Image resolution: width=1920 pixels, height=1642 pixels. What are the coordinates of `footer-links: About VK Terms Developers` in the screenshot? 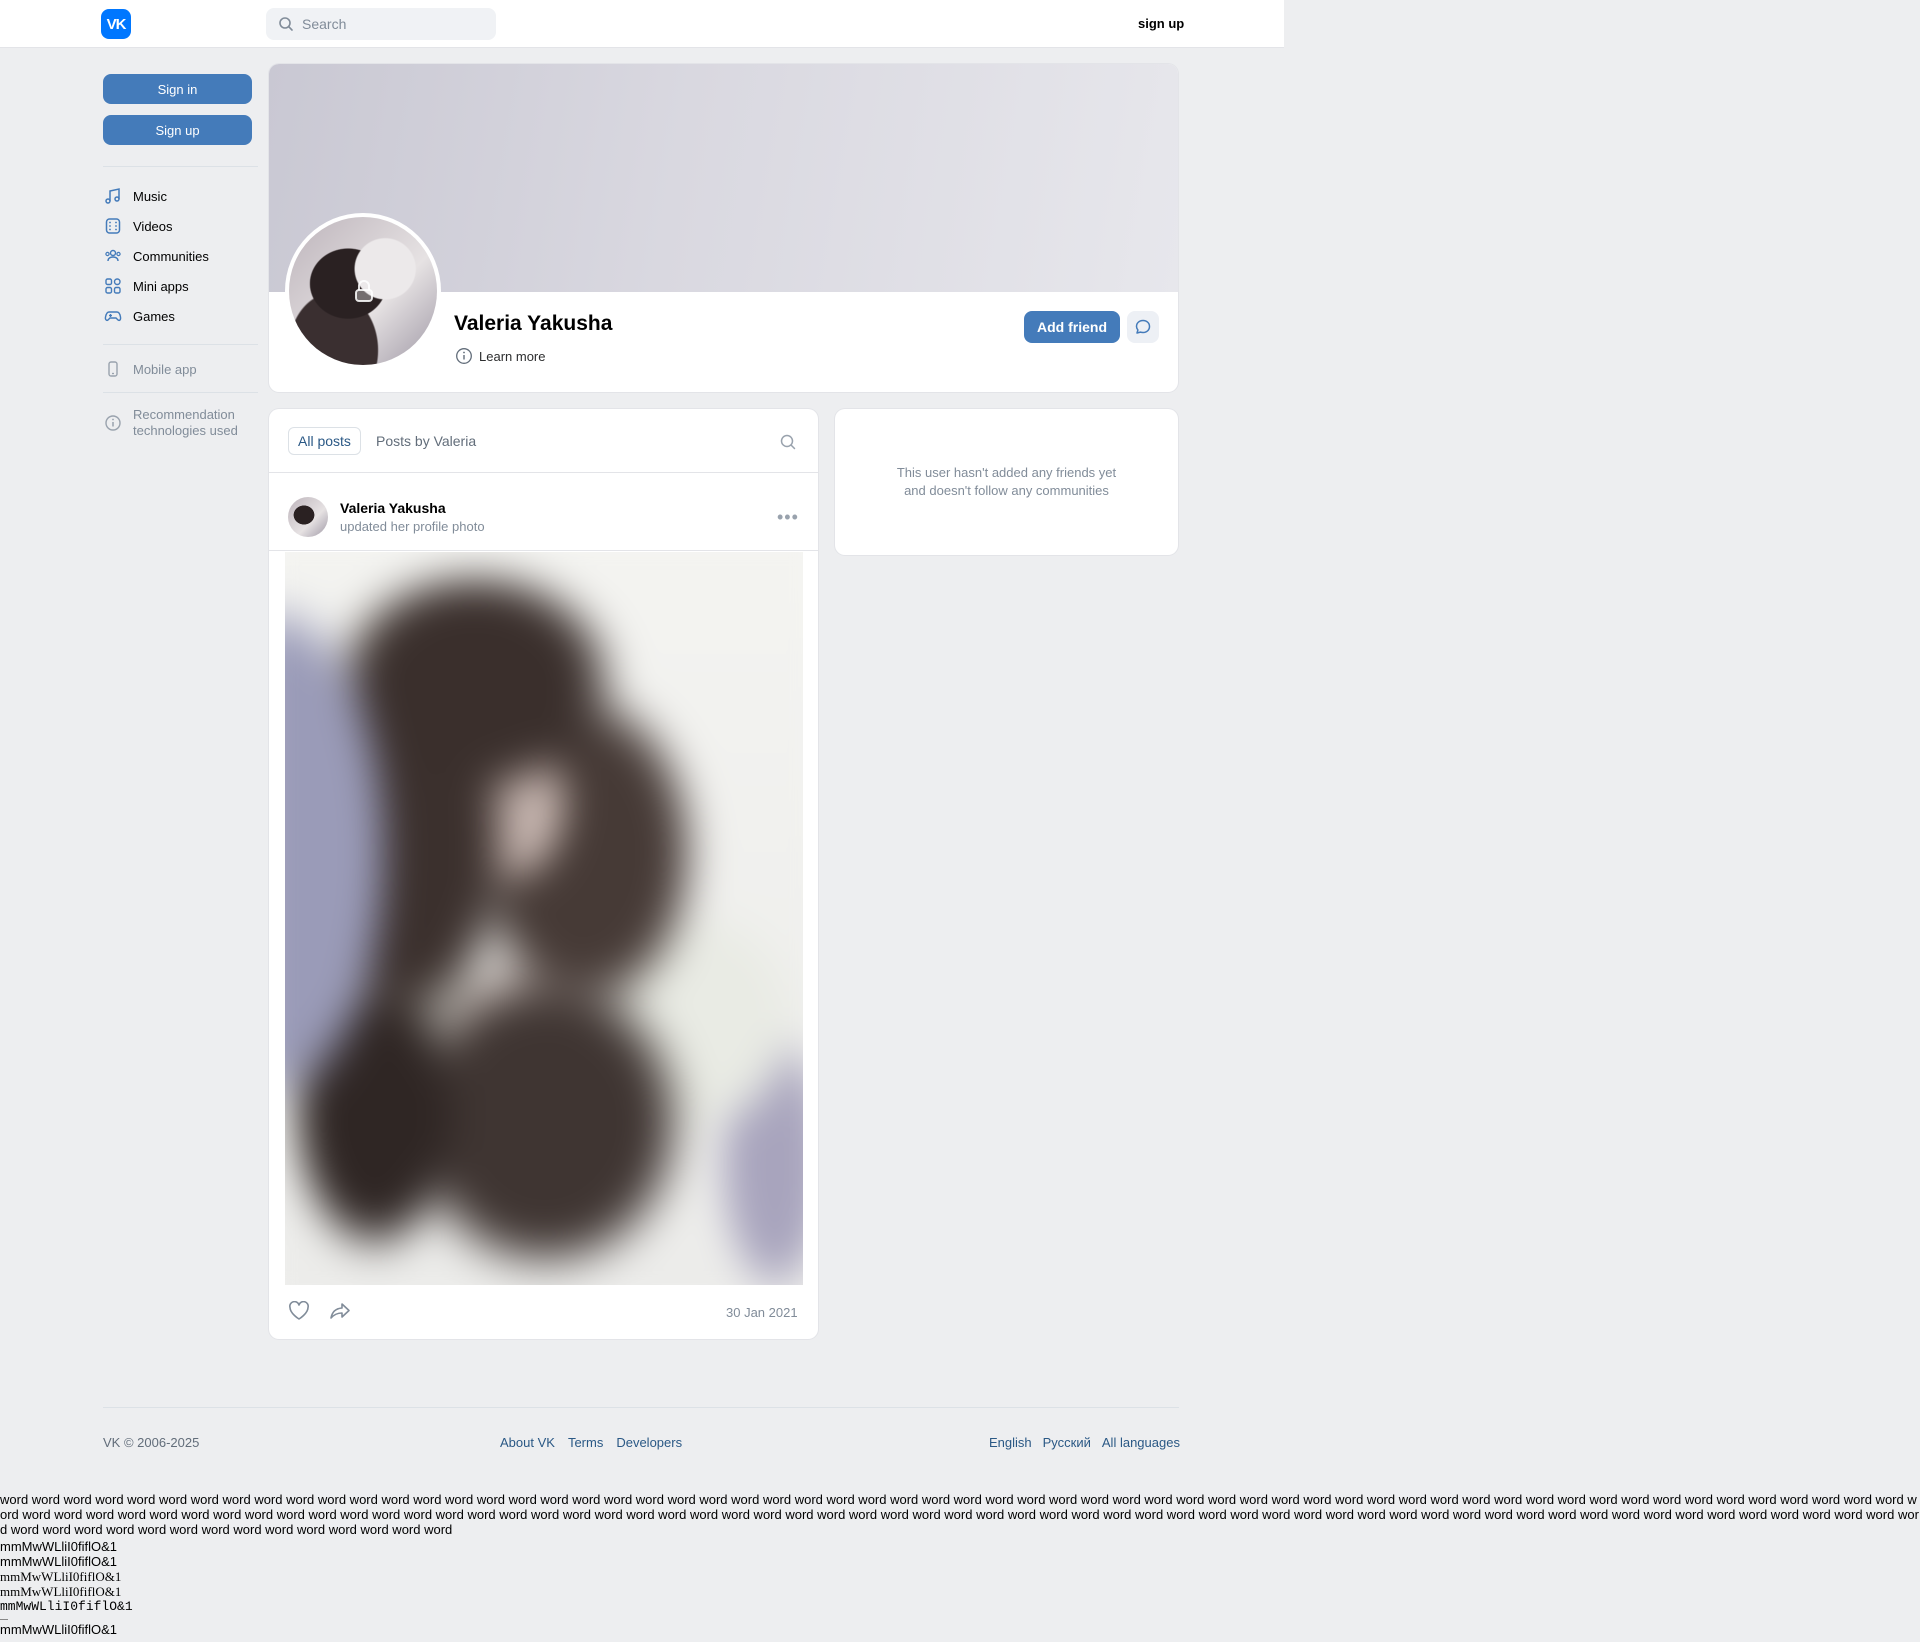 It's located at (591, 1442).